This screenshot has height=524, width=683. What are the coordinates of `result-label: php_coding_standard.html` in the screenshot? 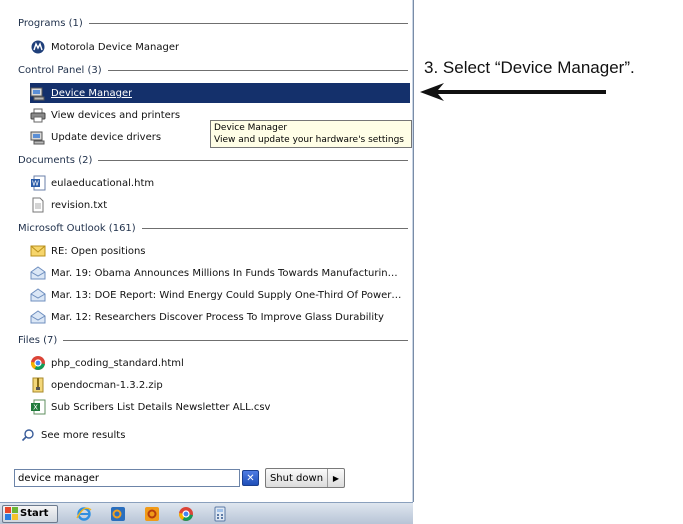 It's located at (117, 363).